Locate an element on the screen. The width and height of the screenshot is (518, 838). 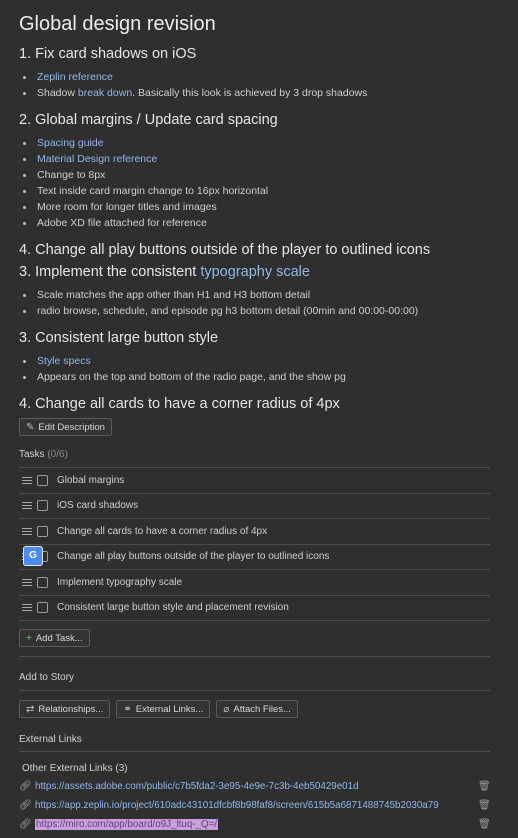
section-heading: 1. Fix card shadows on iOS is located at coordinates (108, 54).